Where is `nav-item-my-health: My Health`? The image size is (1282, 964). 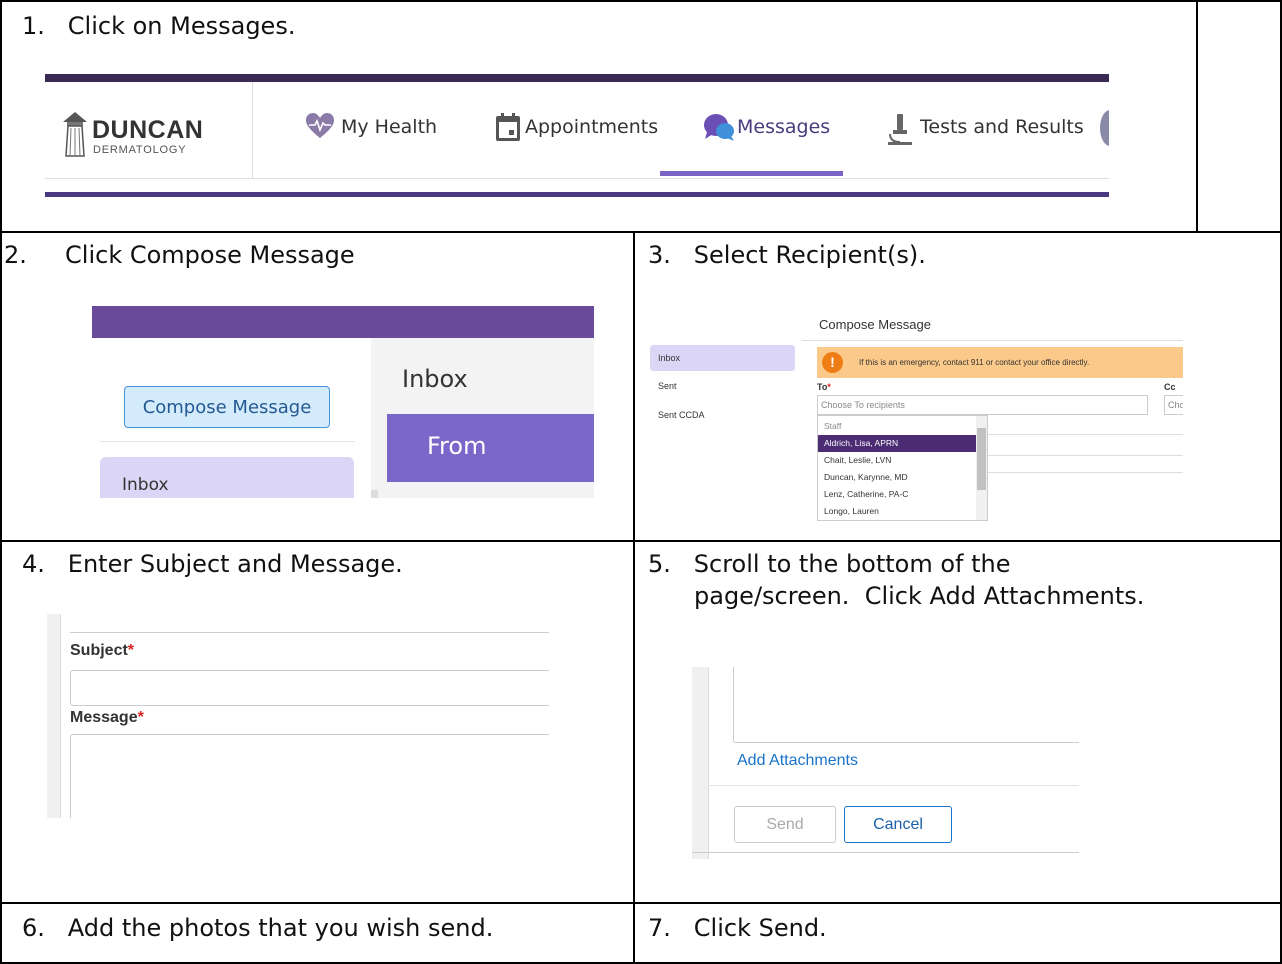
nav-item-my-health: My Health is located at coordinates (389, 127).